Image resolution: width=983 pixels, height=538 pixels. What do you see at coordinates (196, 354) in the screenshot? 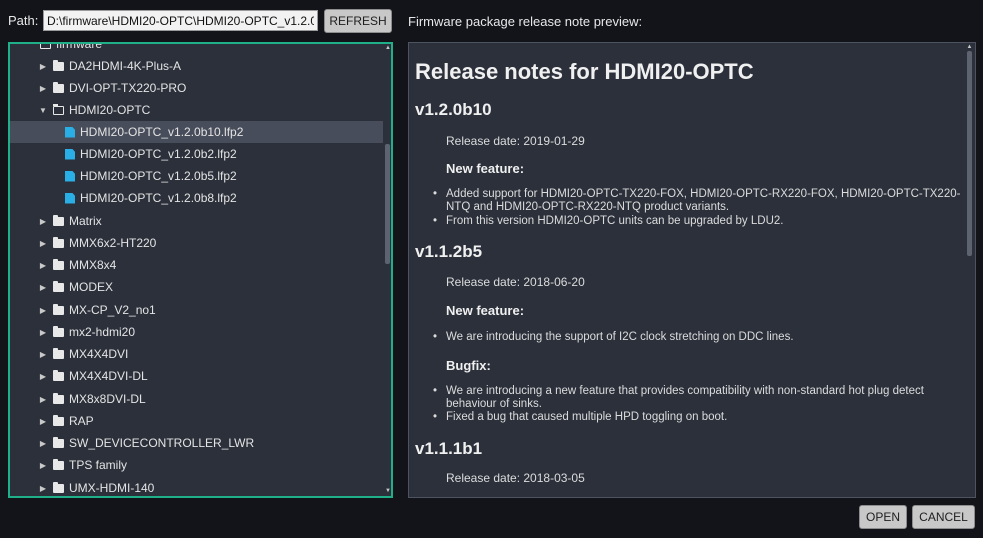
I see `tree-item-mx4x4dvi: ▶ MX4X4DVI` at bounding box center [196, 354].